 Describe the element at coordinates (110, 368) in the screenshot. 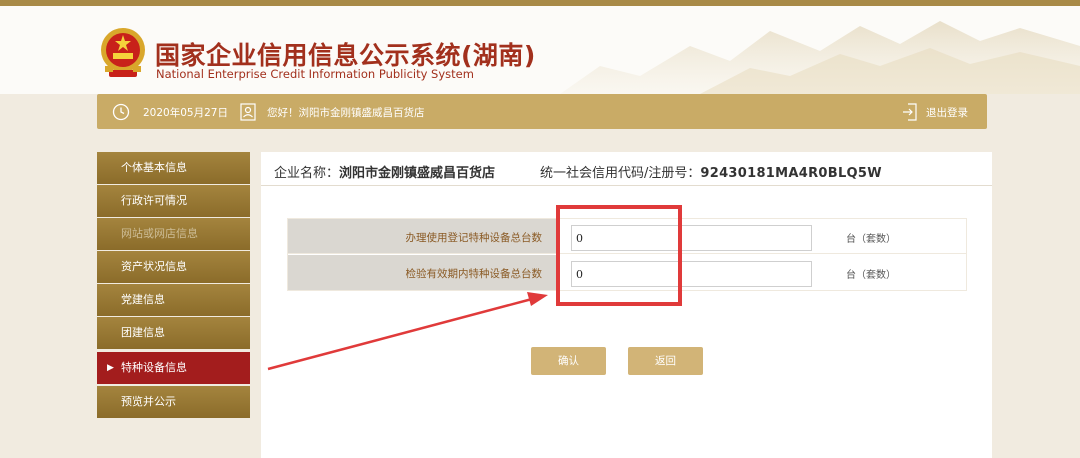

I see `active-arrow-icon: ▶` at that location.